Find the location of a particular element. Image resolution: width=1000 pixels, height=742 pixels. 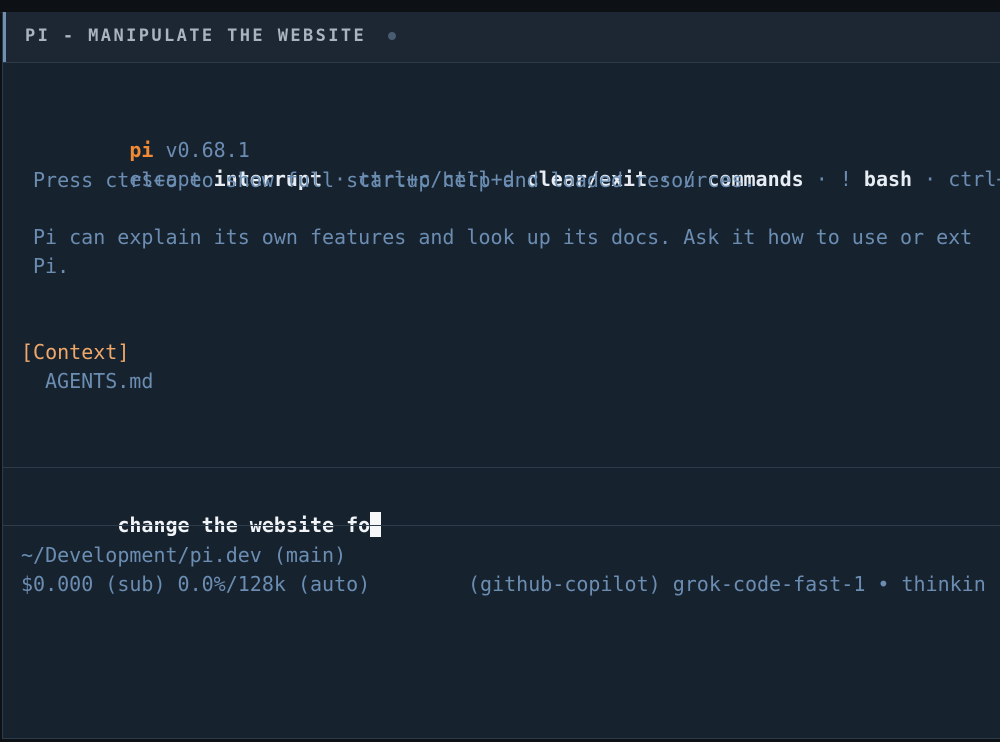

status-cwd: ~/Development/pi.dev (main) is located at coordinates (184, 555).